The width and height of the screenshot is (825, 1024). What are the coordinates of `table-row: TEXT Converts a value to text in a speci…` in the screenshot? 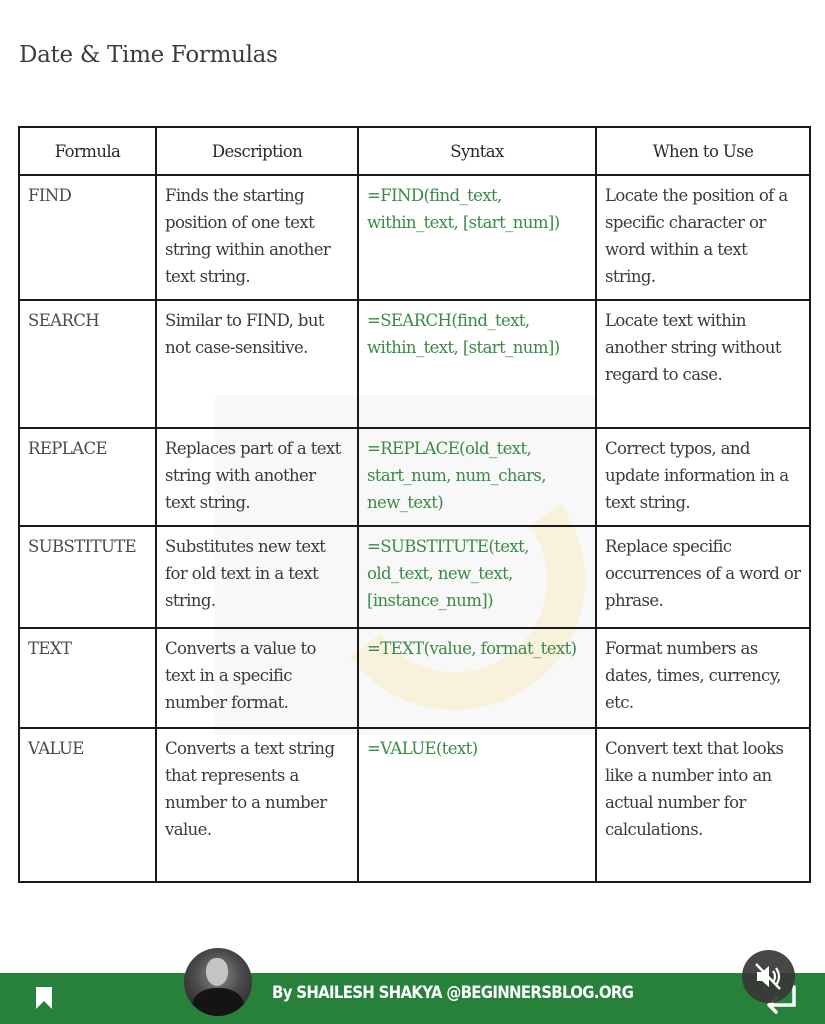 It's located at (414, 678).